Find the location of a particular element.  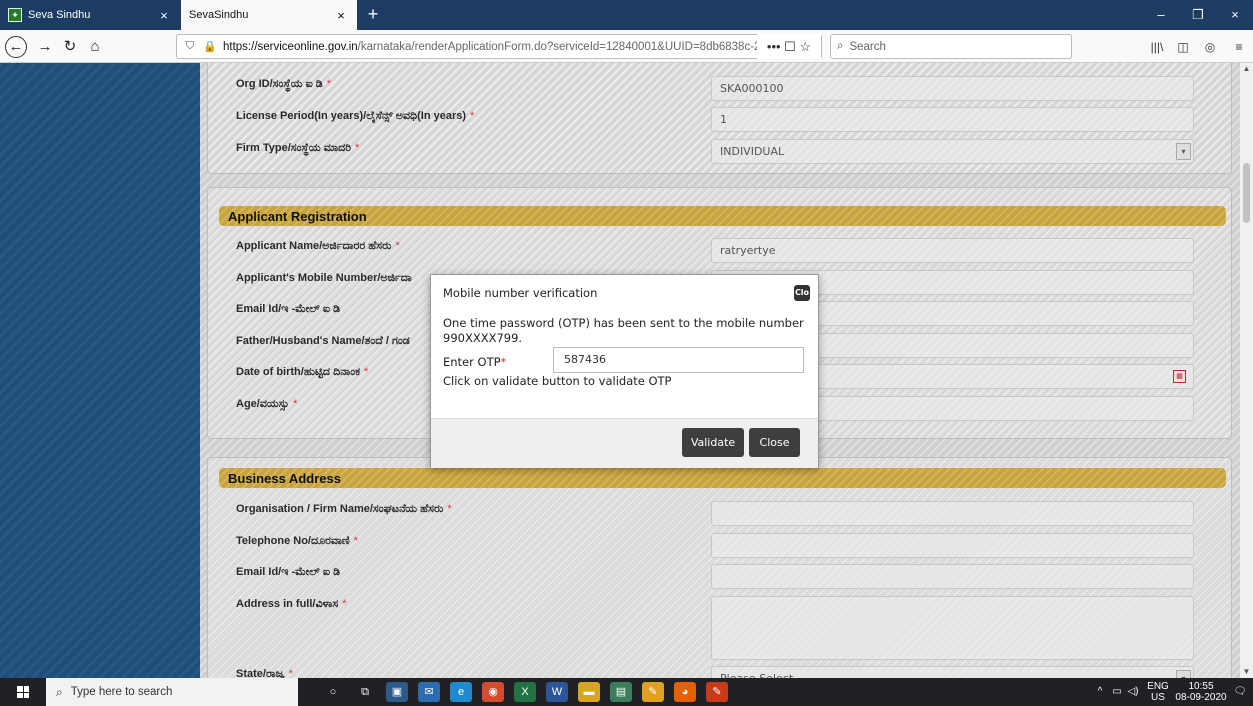

license-period-input: 1 is located at coordinates (952, 119).